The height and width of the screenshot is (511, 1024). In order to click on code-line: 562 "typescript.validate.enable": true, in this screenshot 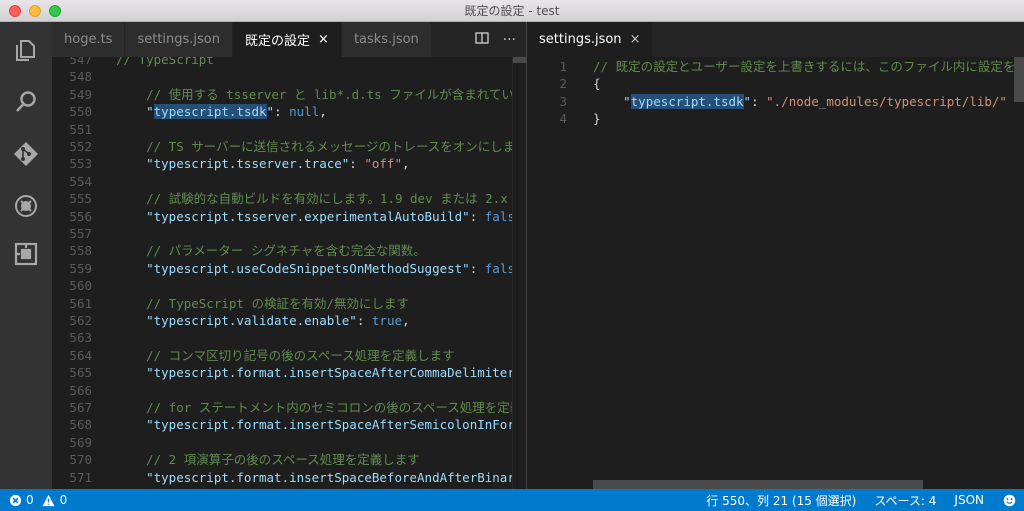, I will do `click(289, 321)`.